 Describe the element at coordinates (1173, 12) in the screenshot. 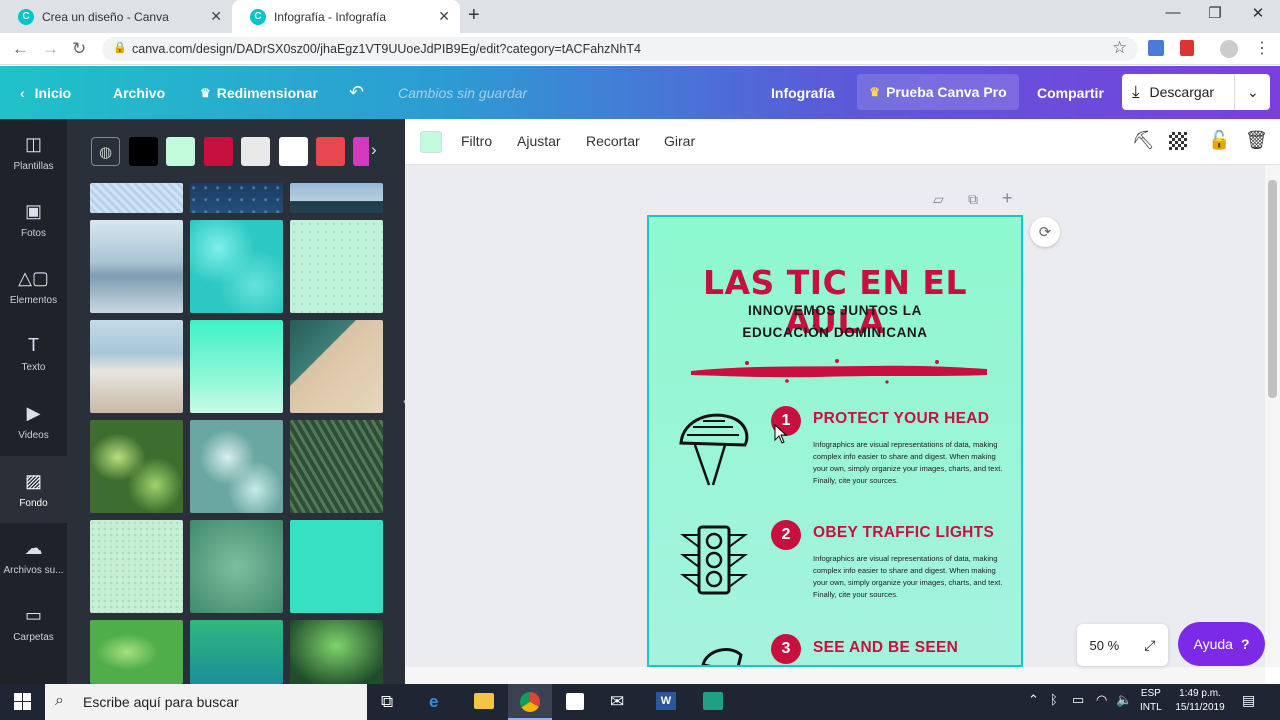

I see `minimize-icon: —` at that location.